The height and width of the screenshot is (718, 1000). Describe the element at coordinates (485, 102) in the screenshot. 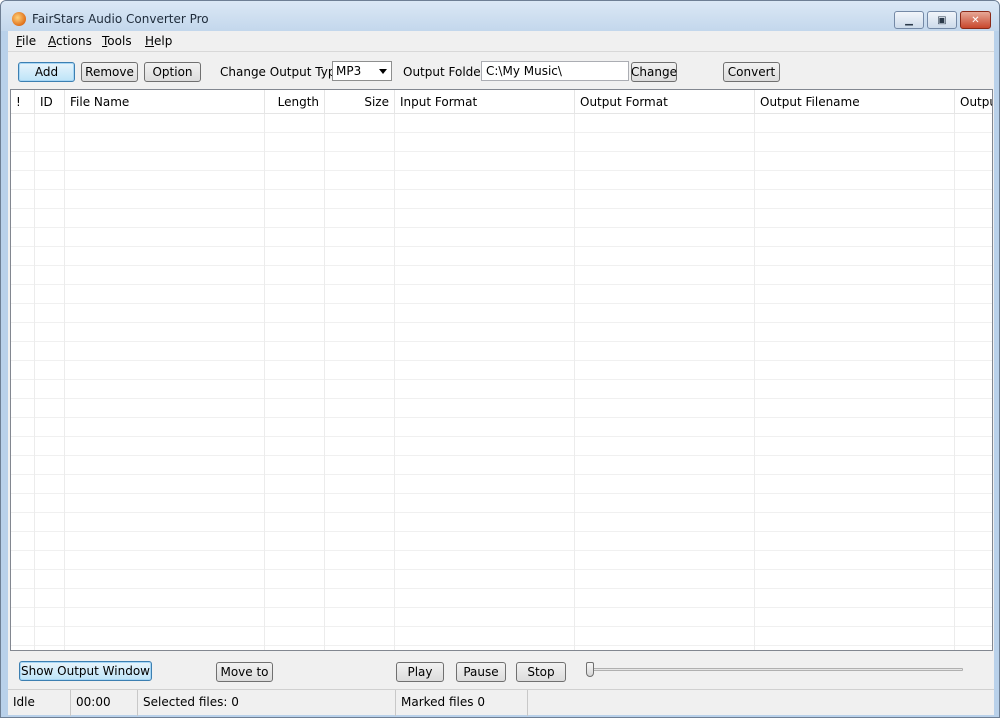

I see `column-header-input-format: Input Format` at that location.